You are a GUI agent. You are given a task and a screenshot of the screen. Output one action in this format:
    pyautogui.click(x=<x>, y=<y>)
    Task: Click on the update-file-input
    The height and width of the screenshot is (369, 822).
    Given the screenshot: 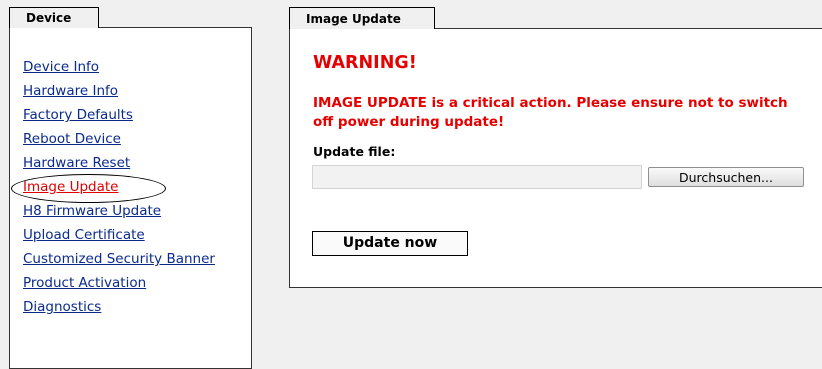 What is the action you would take?
    pyautogui.click(x=477, y=177)
    